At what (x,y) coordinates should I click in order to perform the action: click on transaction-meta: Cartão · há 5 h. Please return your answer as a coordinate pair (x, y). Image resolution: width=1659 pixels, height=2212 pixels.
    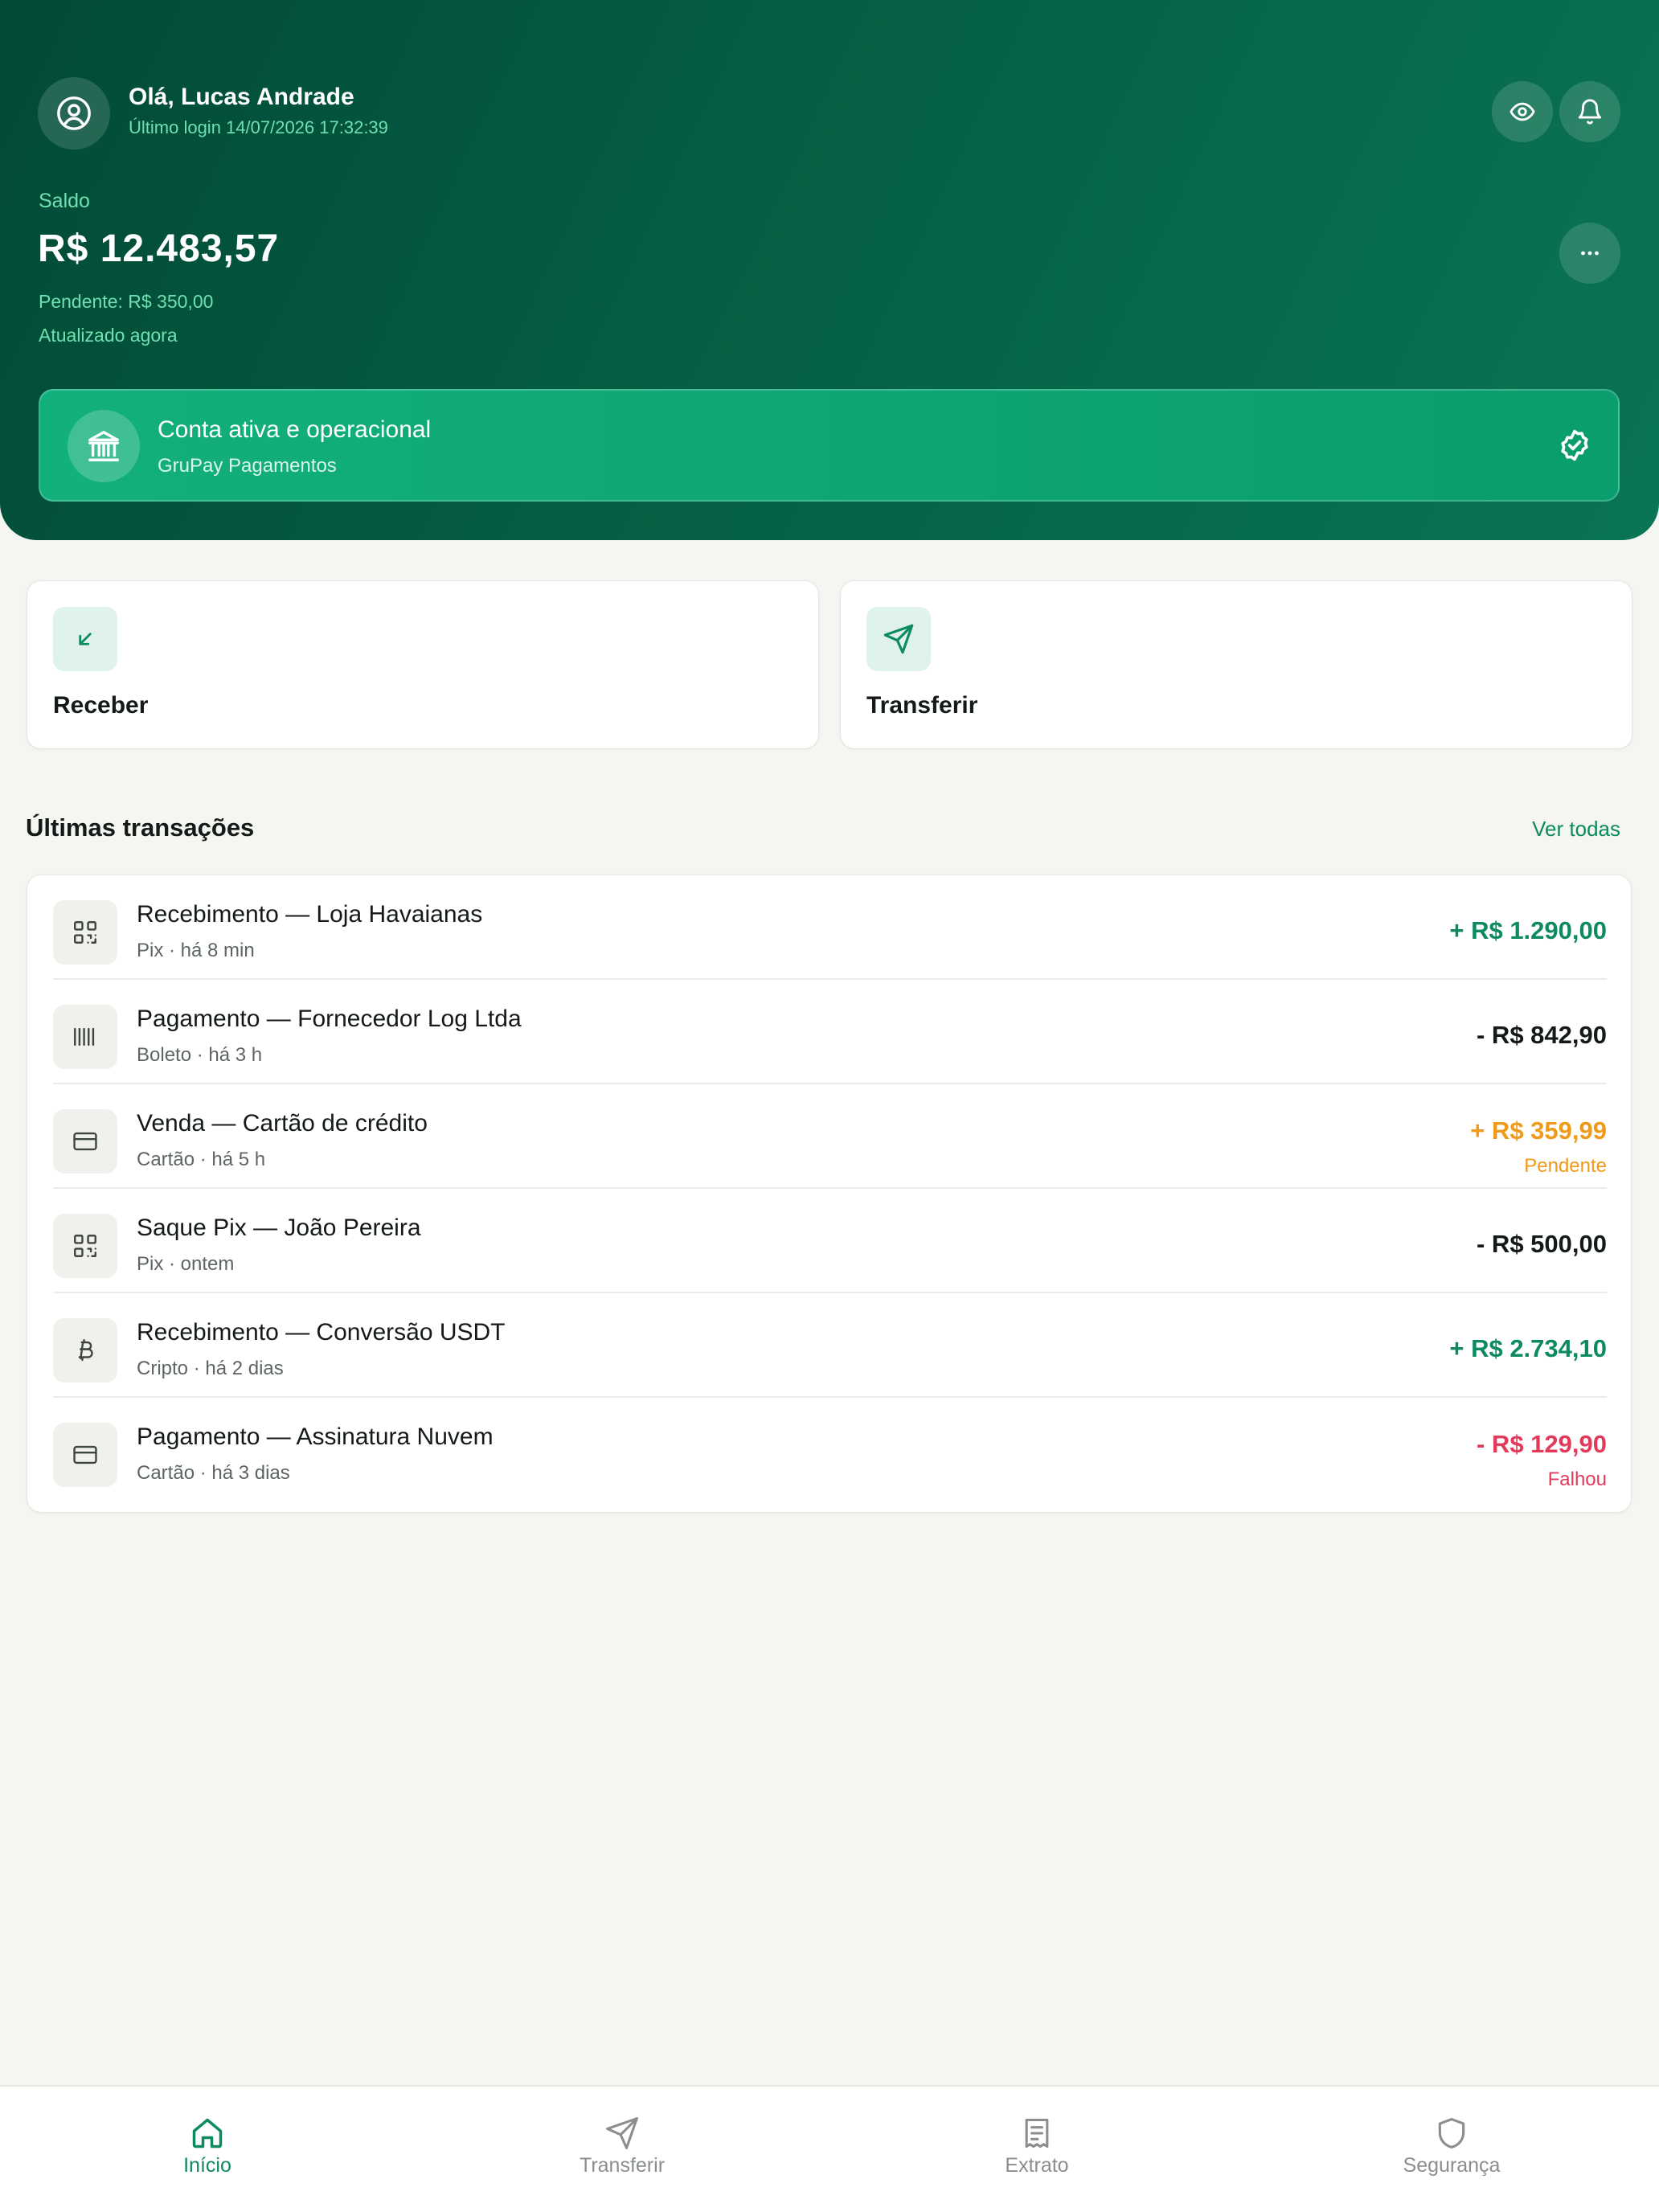
    Looking at the image, I should click on (201, 1159).